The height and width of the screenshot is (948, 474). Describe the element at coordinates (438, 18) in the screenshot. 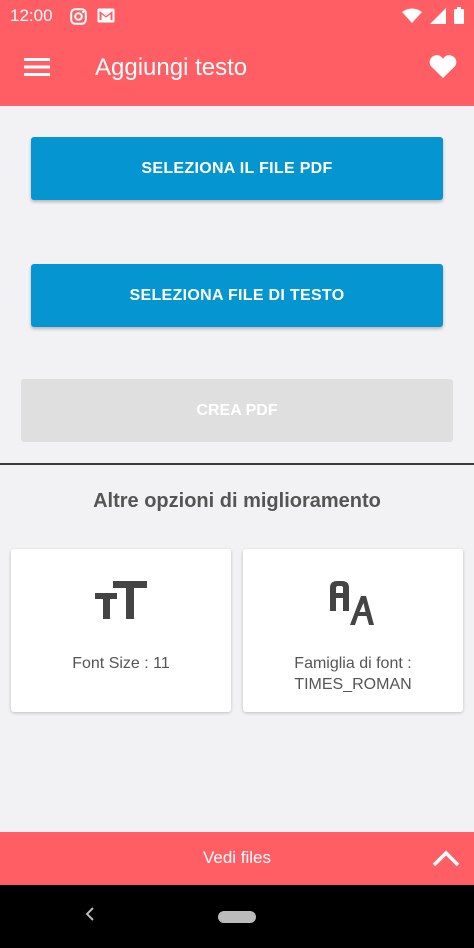

I see `signal-icon` at that location.